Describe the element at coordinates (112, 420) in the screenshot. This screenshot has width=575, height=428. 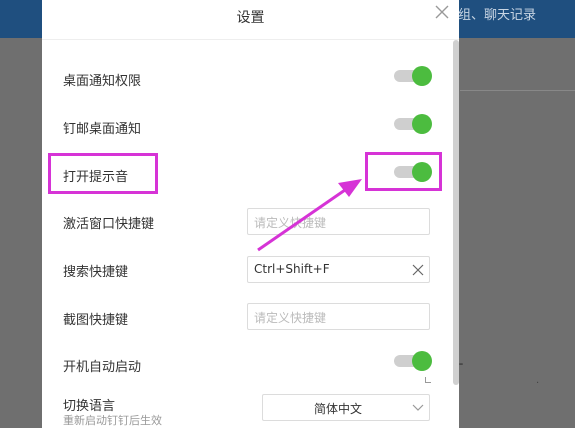
I see `language-note: 重新启动钉钉后生效` at that location.